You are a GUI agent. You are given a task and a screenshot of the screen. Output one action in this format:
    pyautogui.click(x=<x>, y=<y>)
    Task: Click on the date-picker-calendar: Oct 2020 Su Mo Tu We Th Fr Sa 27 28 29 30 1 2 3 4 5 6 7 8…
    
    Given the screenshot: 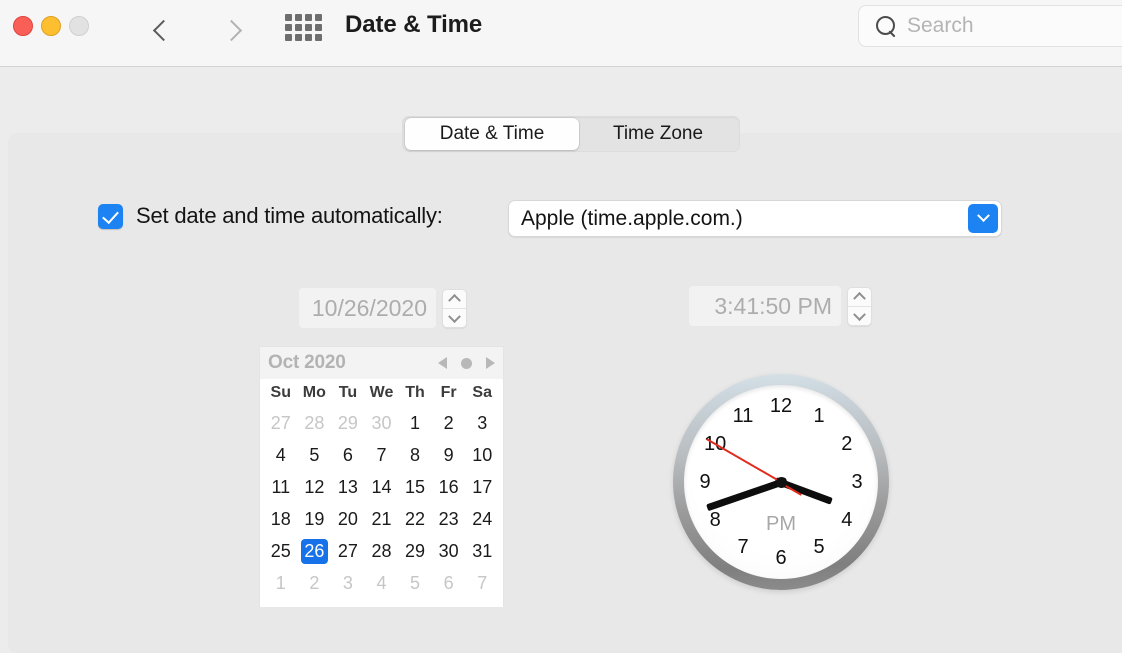 What is the action you would take?
    pyautogui.click(x=381, y=476)
    